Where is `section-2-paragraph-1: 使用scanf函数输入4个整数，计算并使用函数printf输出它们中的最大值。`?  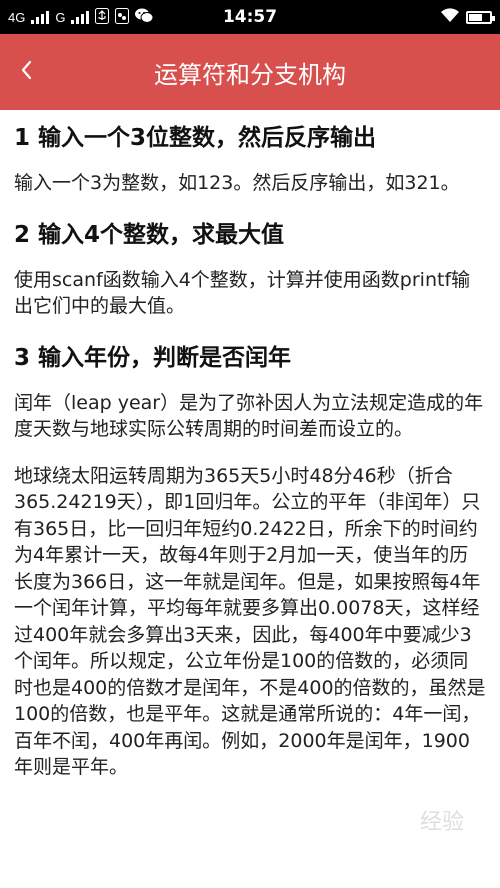
section-2-paragraph-1: 使用scanf函数输入4个整数，计算并使用函数printf输出它们中的最大值。 is located at coordinates (242, 293).